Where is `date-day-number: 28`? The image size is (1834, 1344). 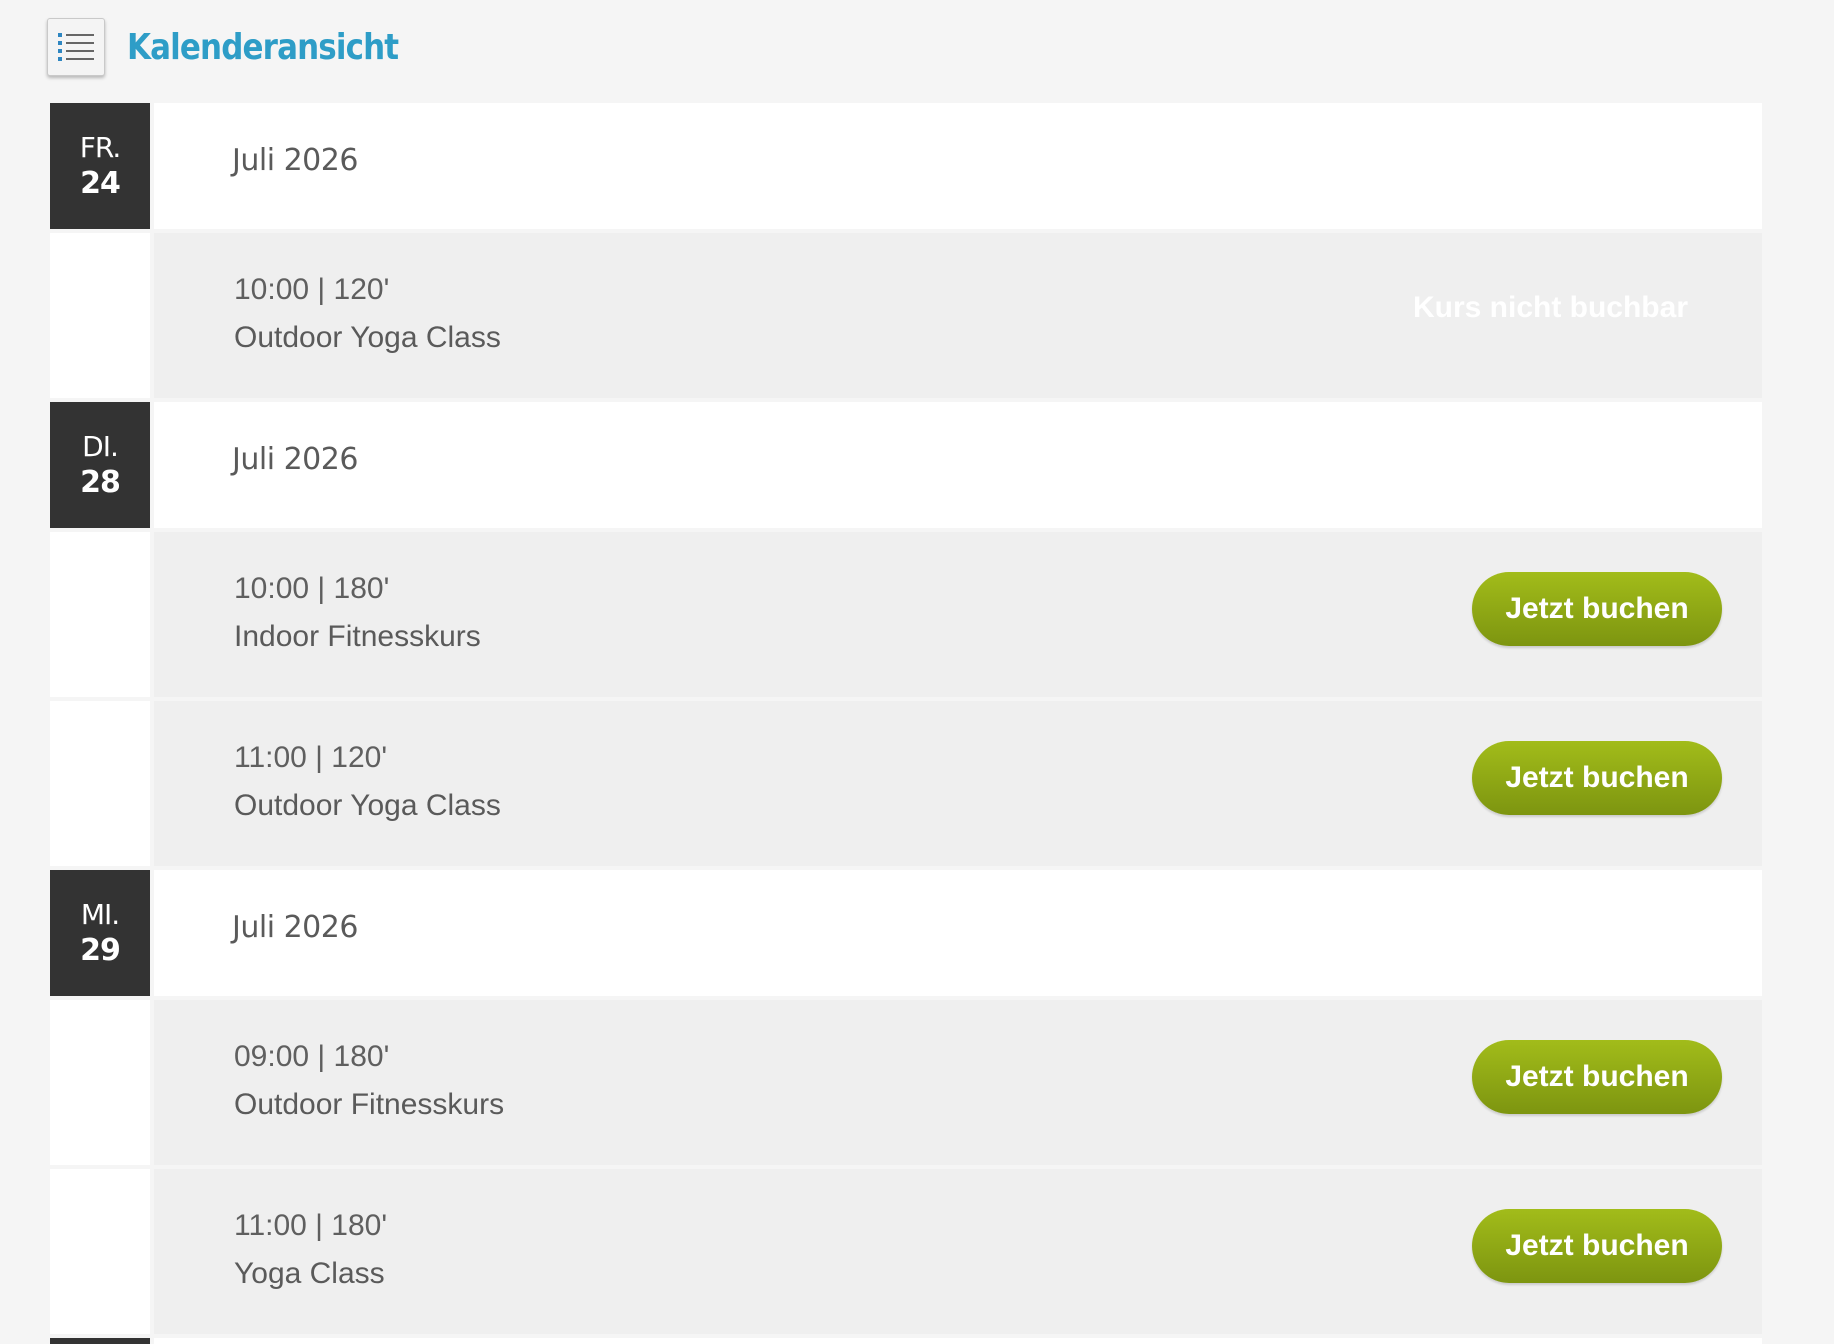
date-day-number: 28 is located at coordinates (100, 482).